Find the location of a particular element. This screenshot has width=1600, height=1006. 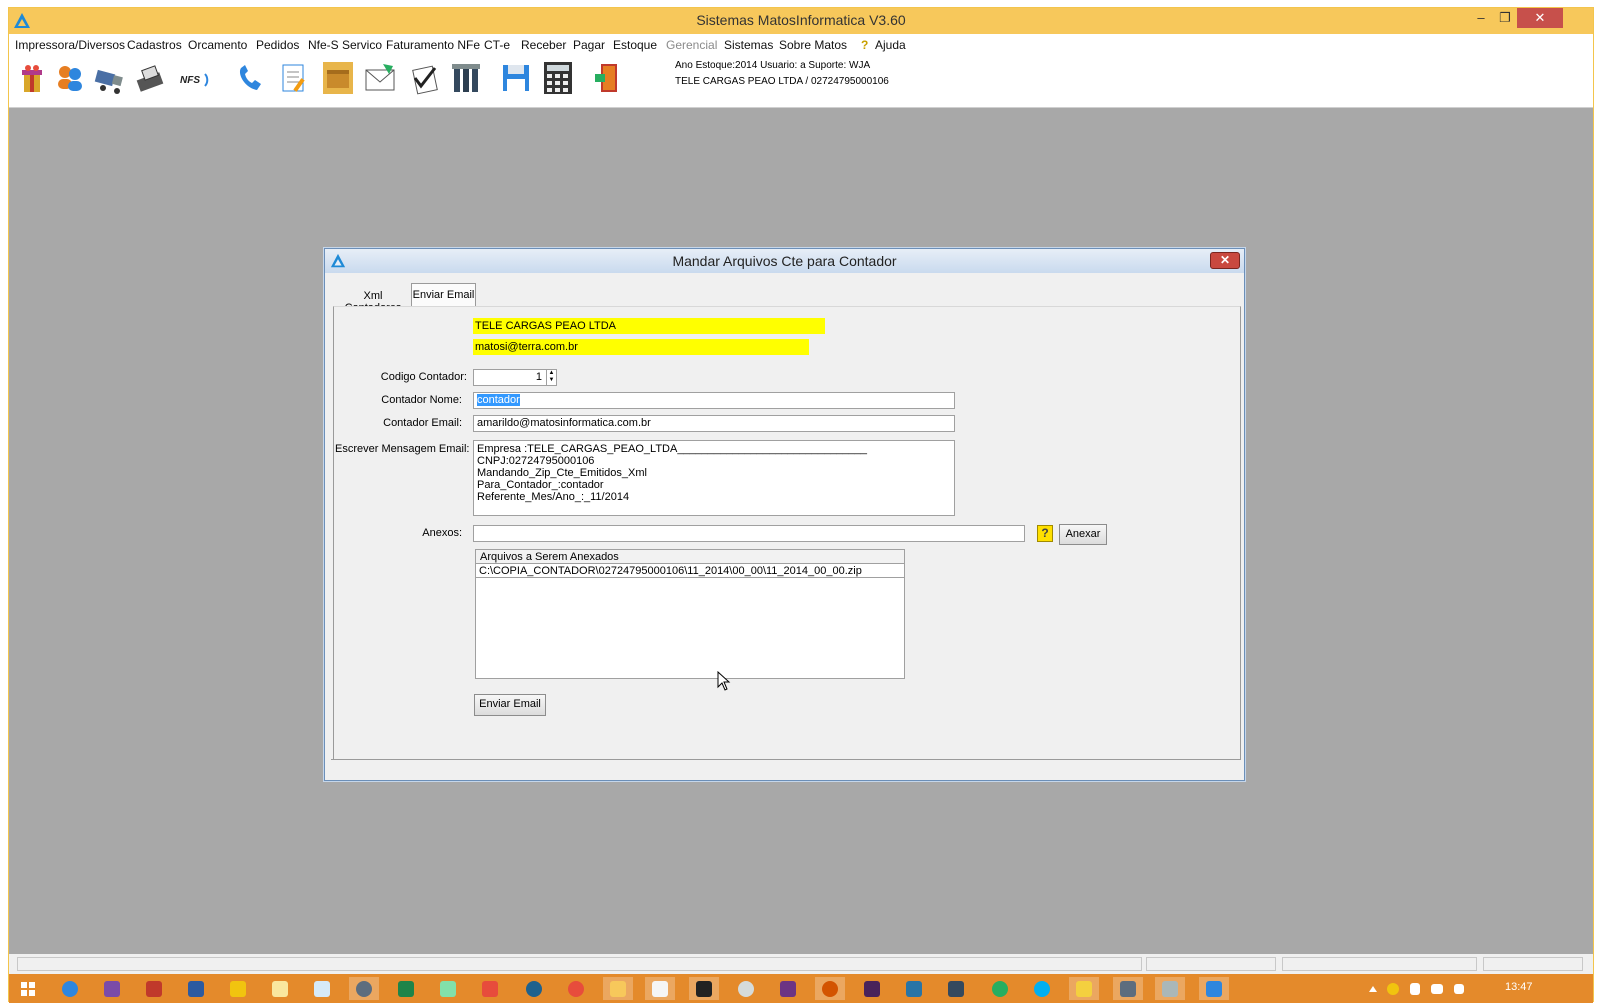

close-button: ✕ is located at coordinates (1540, 18).